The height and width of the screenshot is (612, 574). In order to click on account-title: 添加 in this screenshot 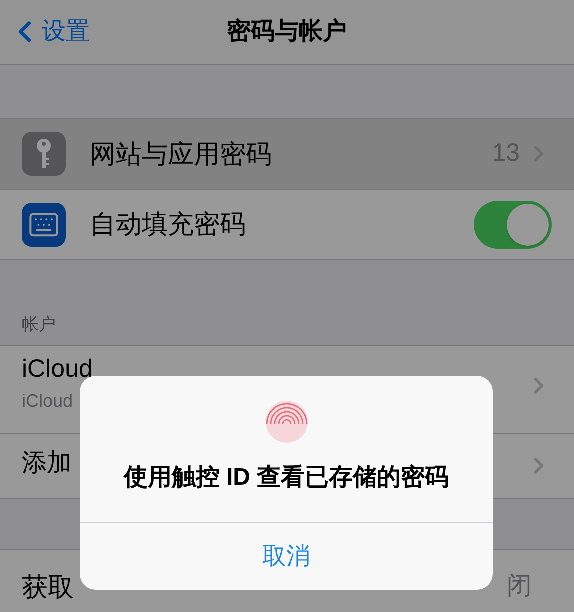, I will do `click(47, 464)`.